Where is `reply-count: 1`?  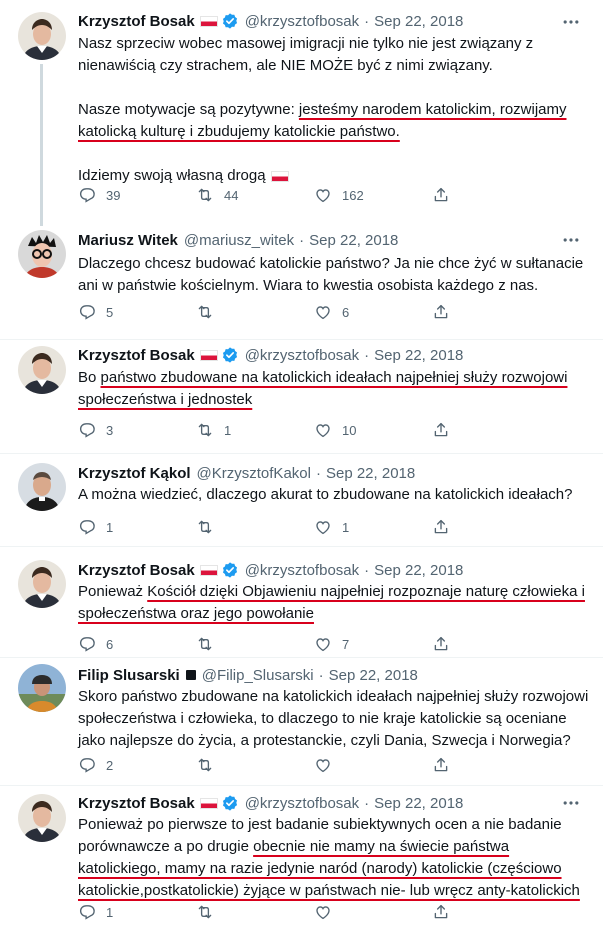 reply-count: 1 is located at coordinates (110, 527).